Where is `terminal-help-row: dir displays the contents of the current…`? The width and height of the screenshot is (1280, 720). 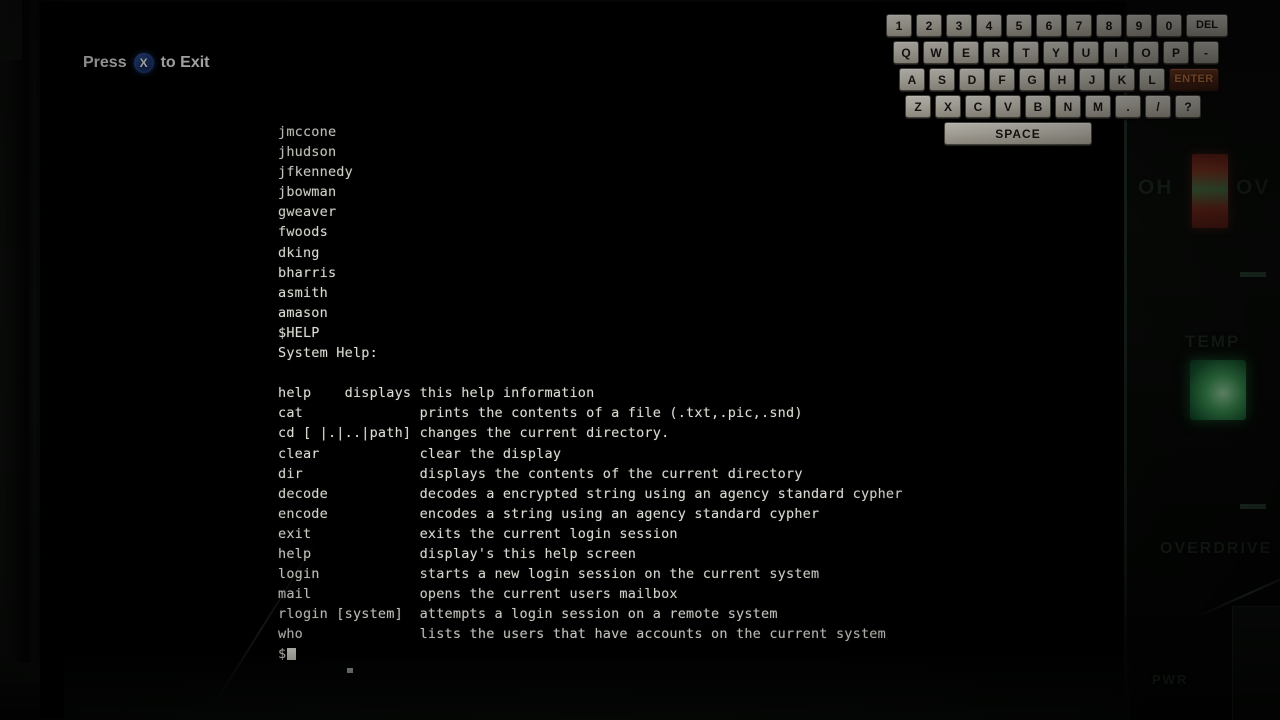
terminal-help-row: dir displays the contents of the current… is located at coordinates (540, 473).